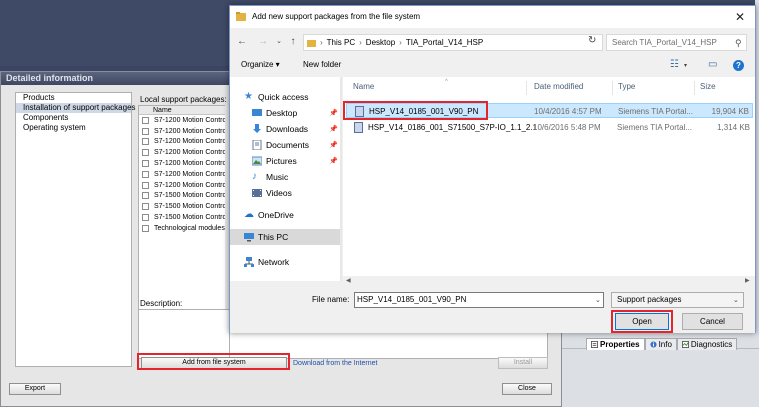 This screenshot has width=759, height=407. What do you see at coordinates (285, 262) in the screenshot?
I see `nav-network: Network` at bounding box center [285, 262].